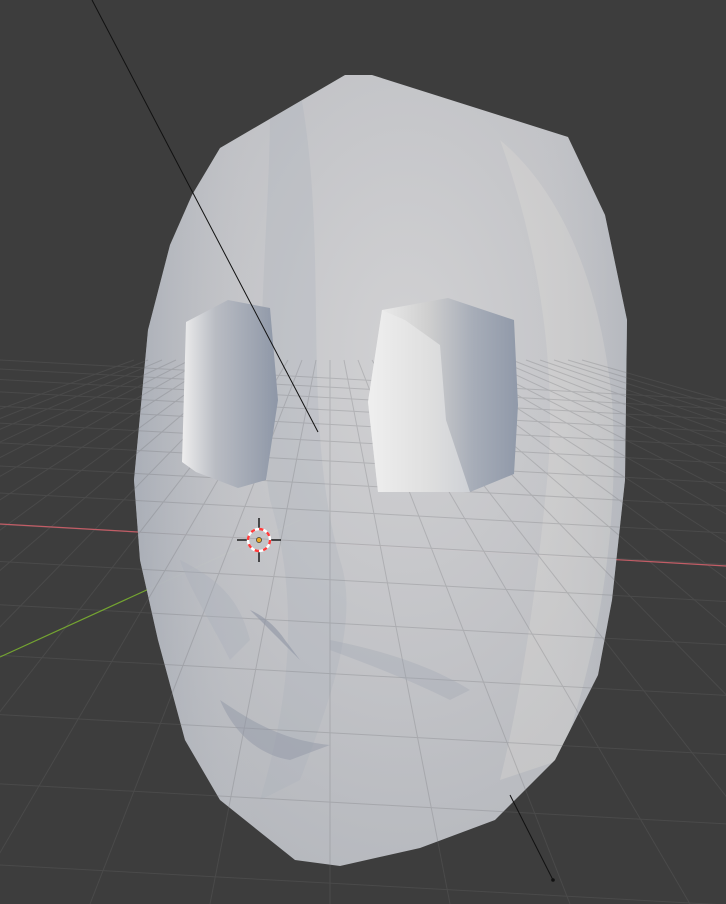  Describe the element at coordinates (531, 837) in the screenshot. I see `light-direction-line-lower` at that location.